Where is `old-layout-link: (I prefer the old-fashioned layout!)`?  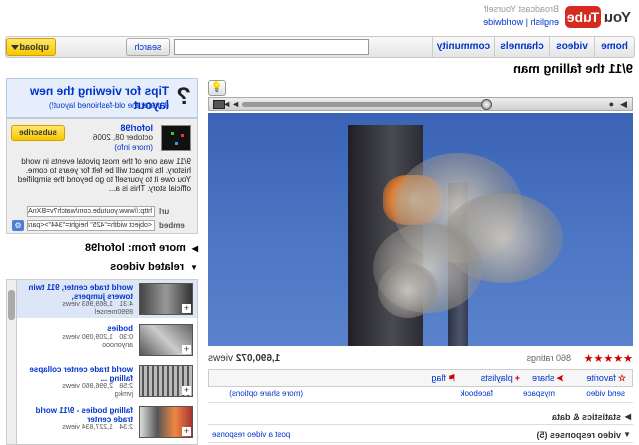
old-layout-link: (I prefer the old-fashioned layout!) is located at coordinates (109, 105).